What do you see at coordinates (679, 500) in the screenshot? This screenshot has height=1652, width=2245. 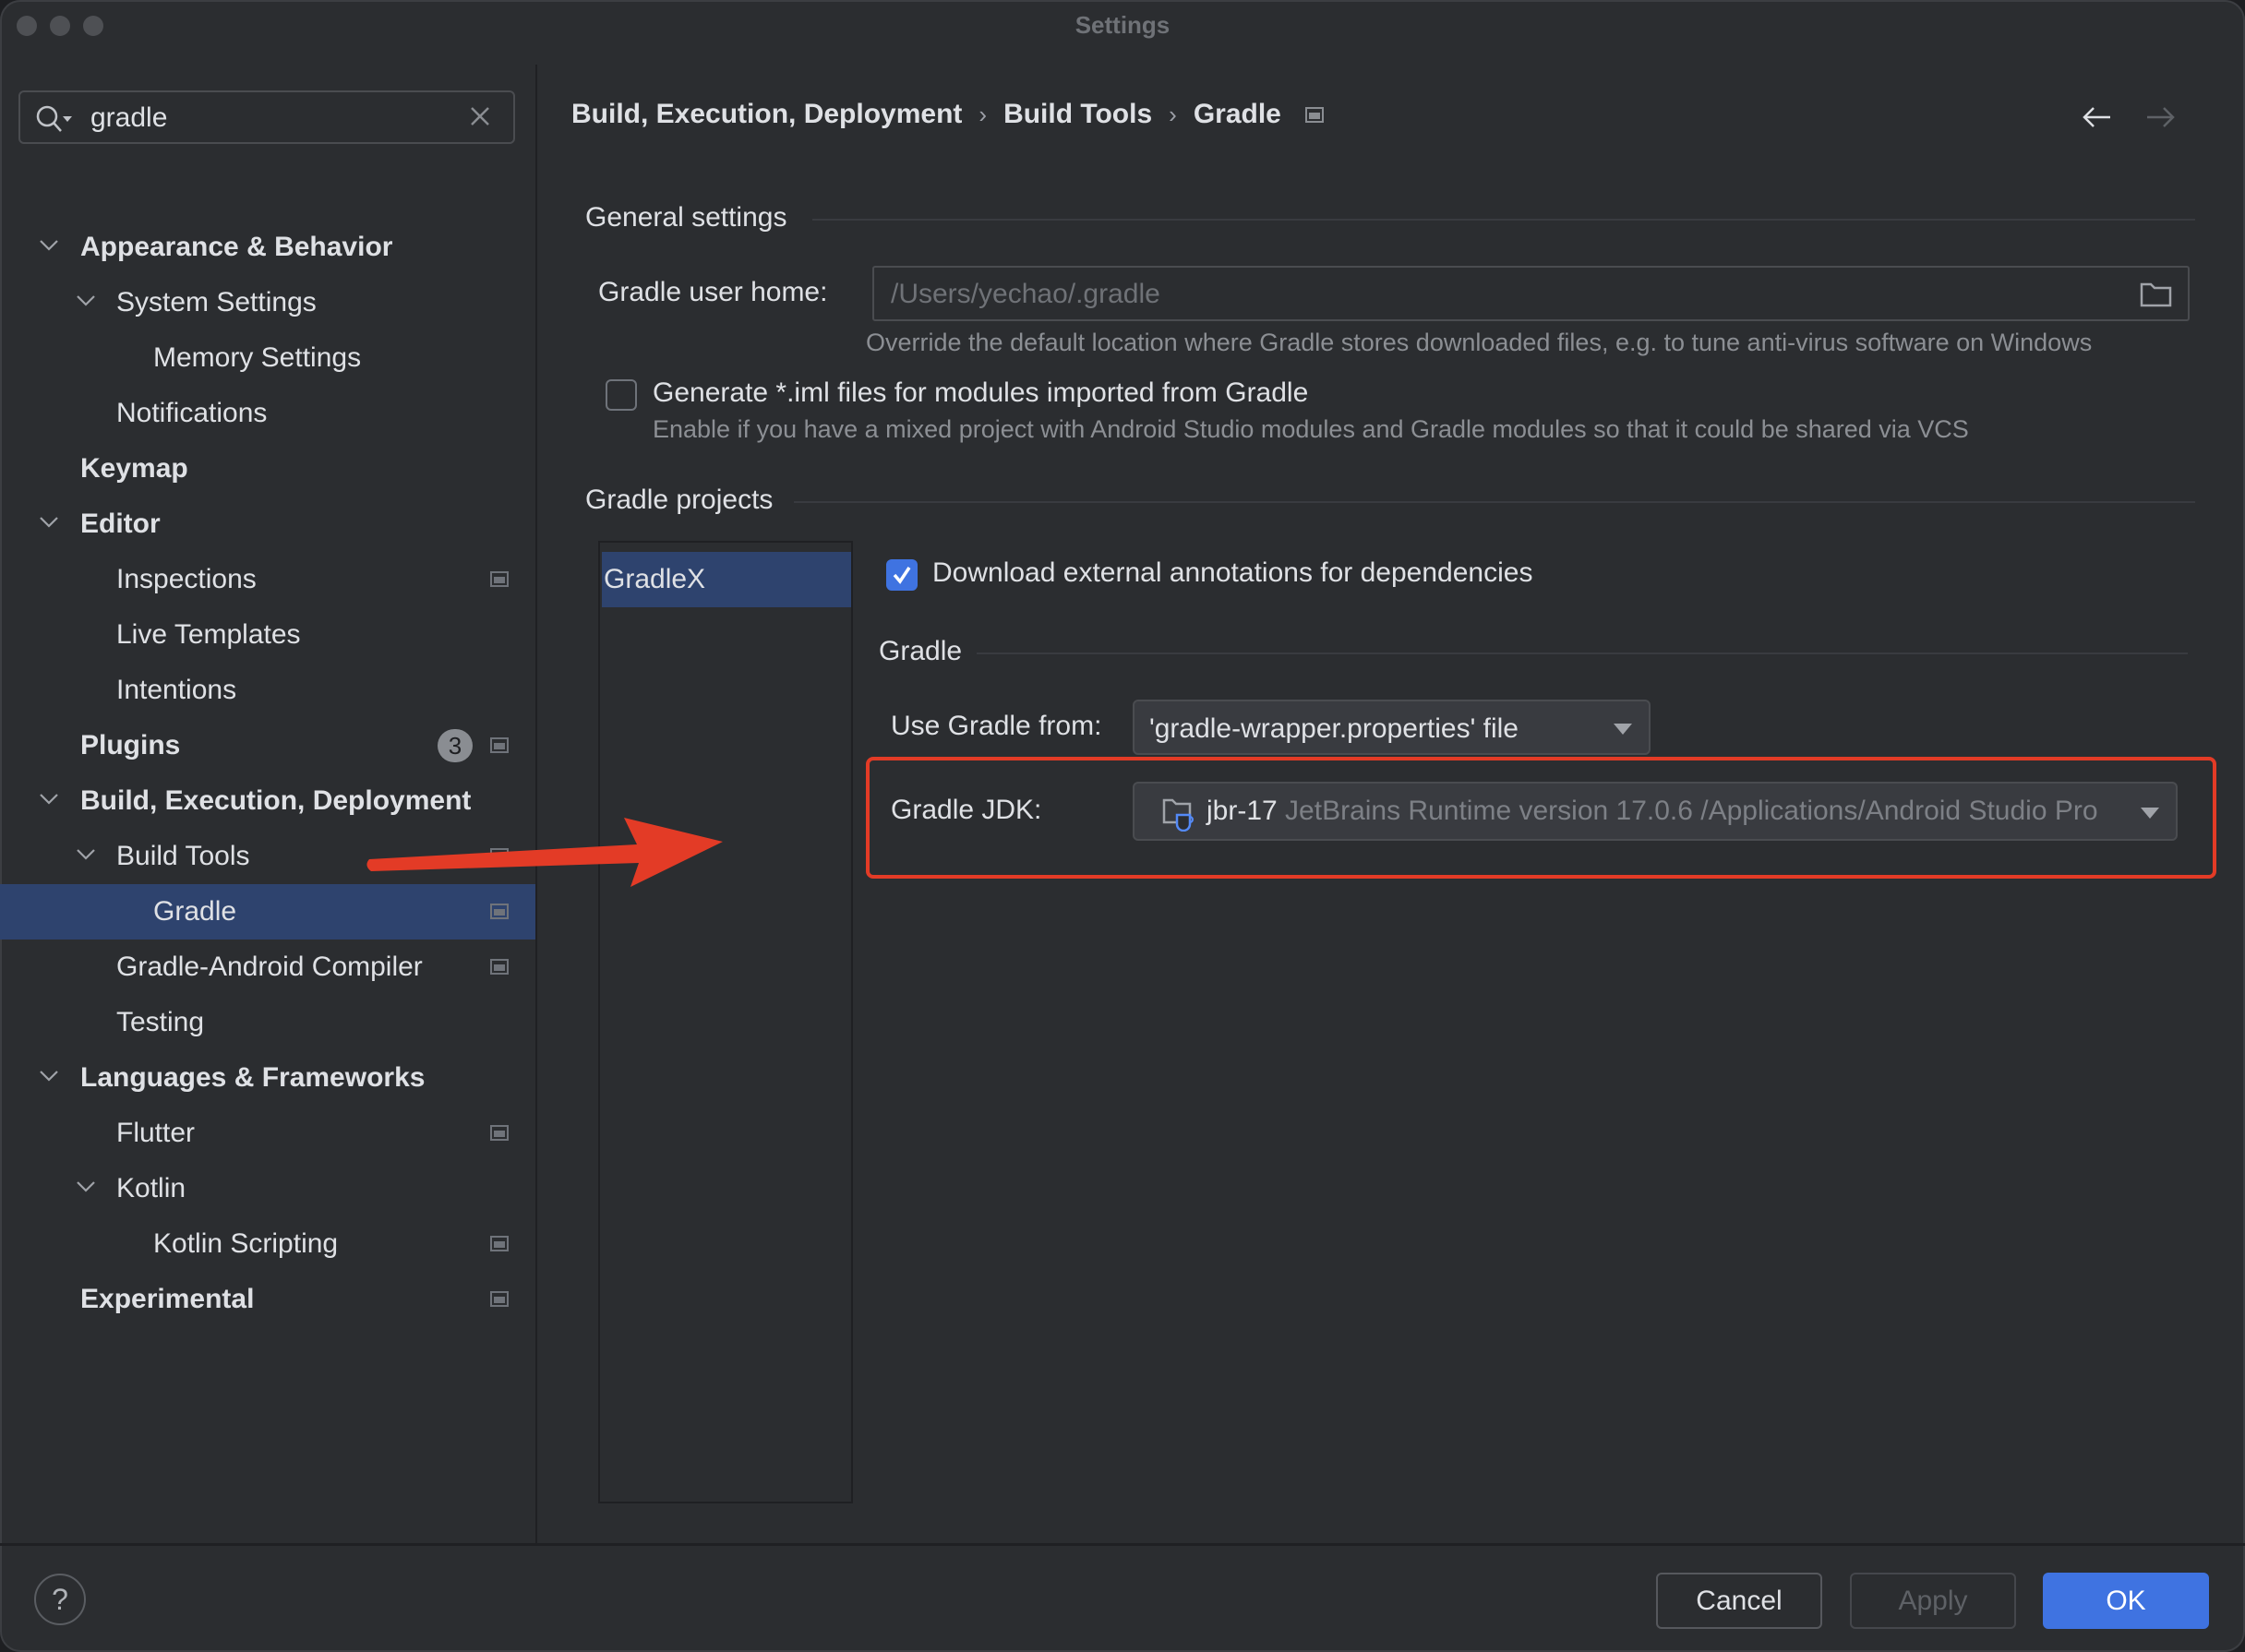 I see `gradle-projects-title: Gradle projects` at bounding box center [679, 500].